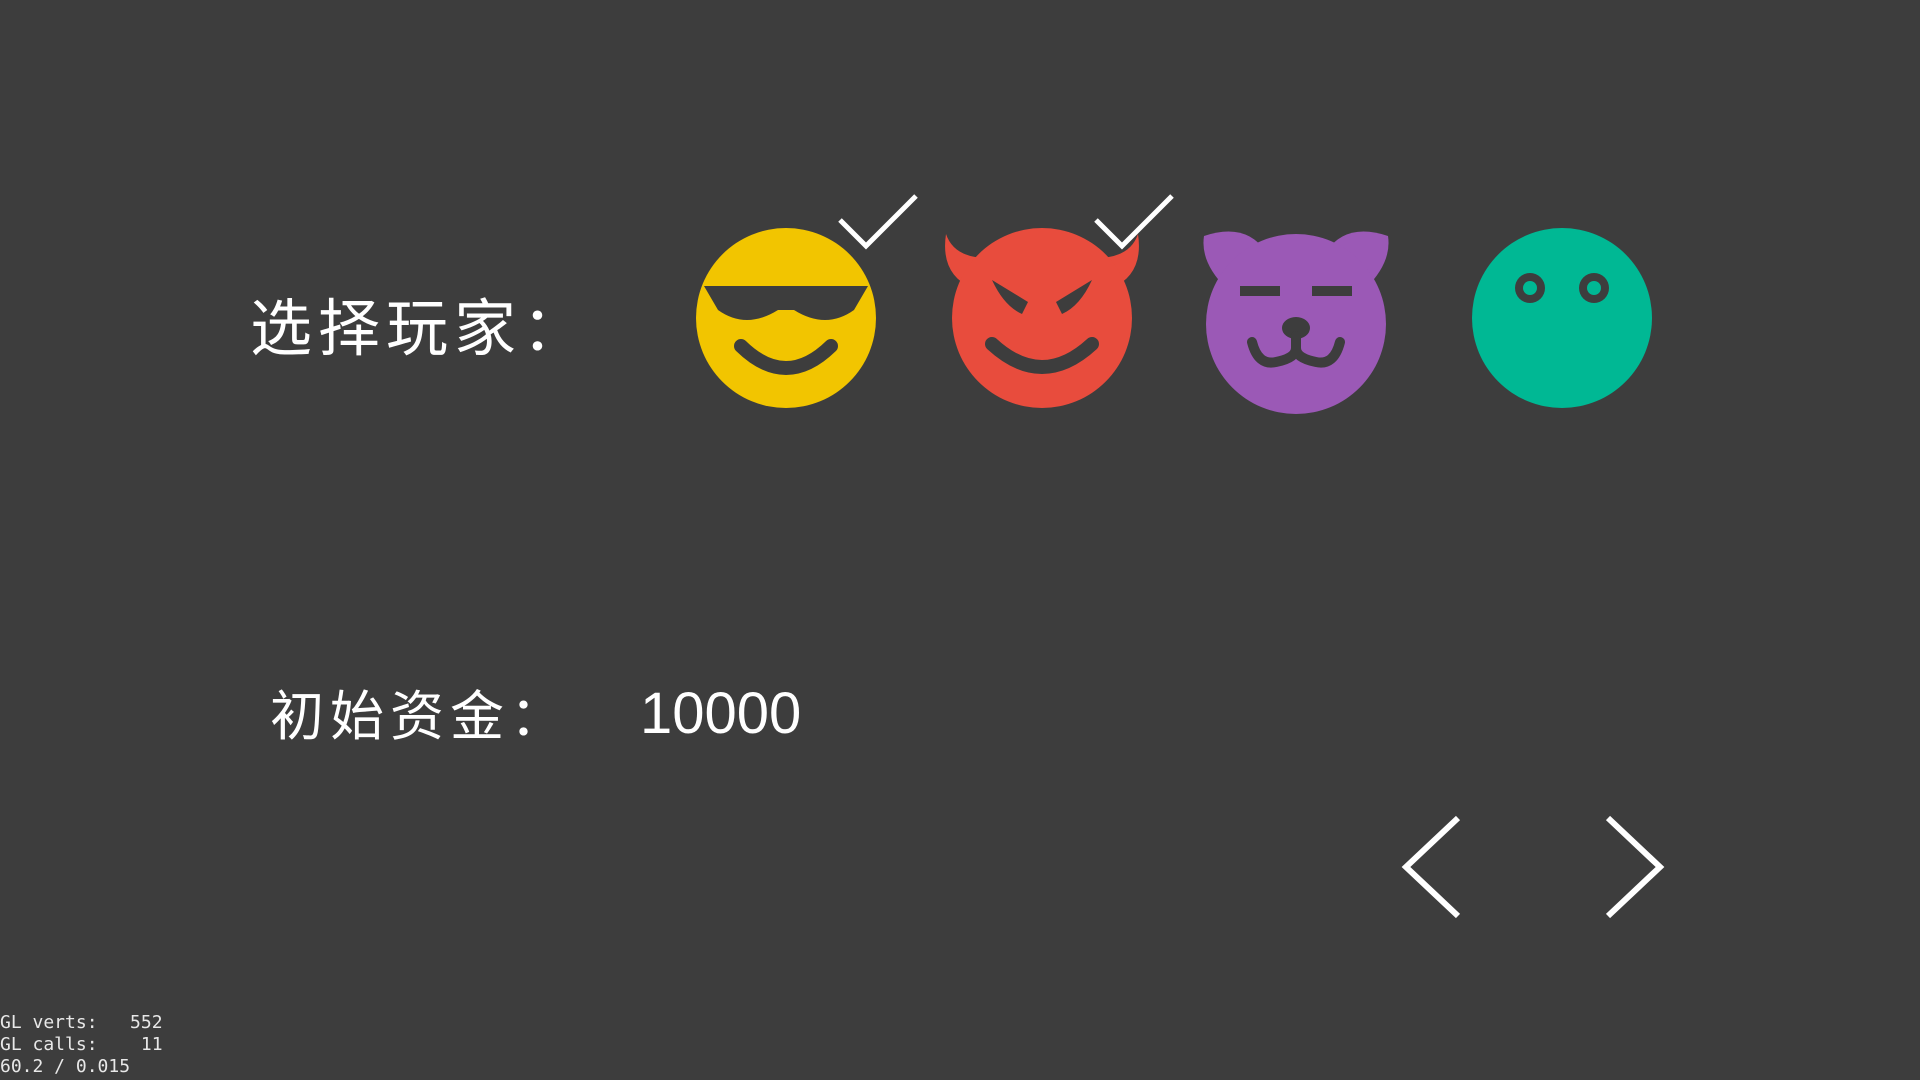 This screenshot has height=1080, width=1920. I want to click on debug-verts: GL verts: 552, so click(81, 1022).